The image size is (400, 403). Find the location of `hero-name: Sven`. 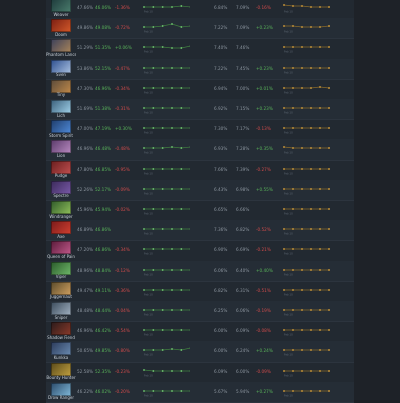

hero-name: Sven is located at coordinates (61, 74).